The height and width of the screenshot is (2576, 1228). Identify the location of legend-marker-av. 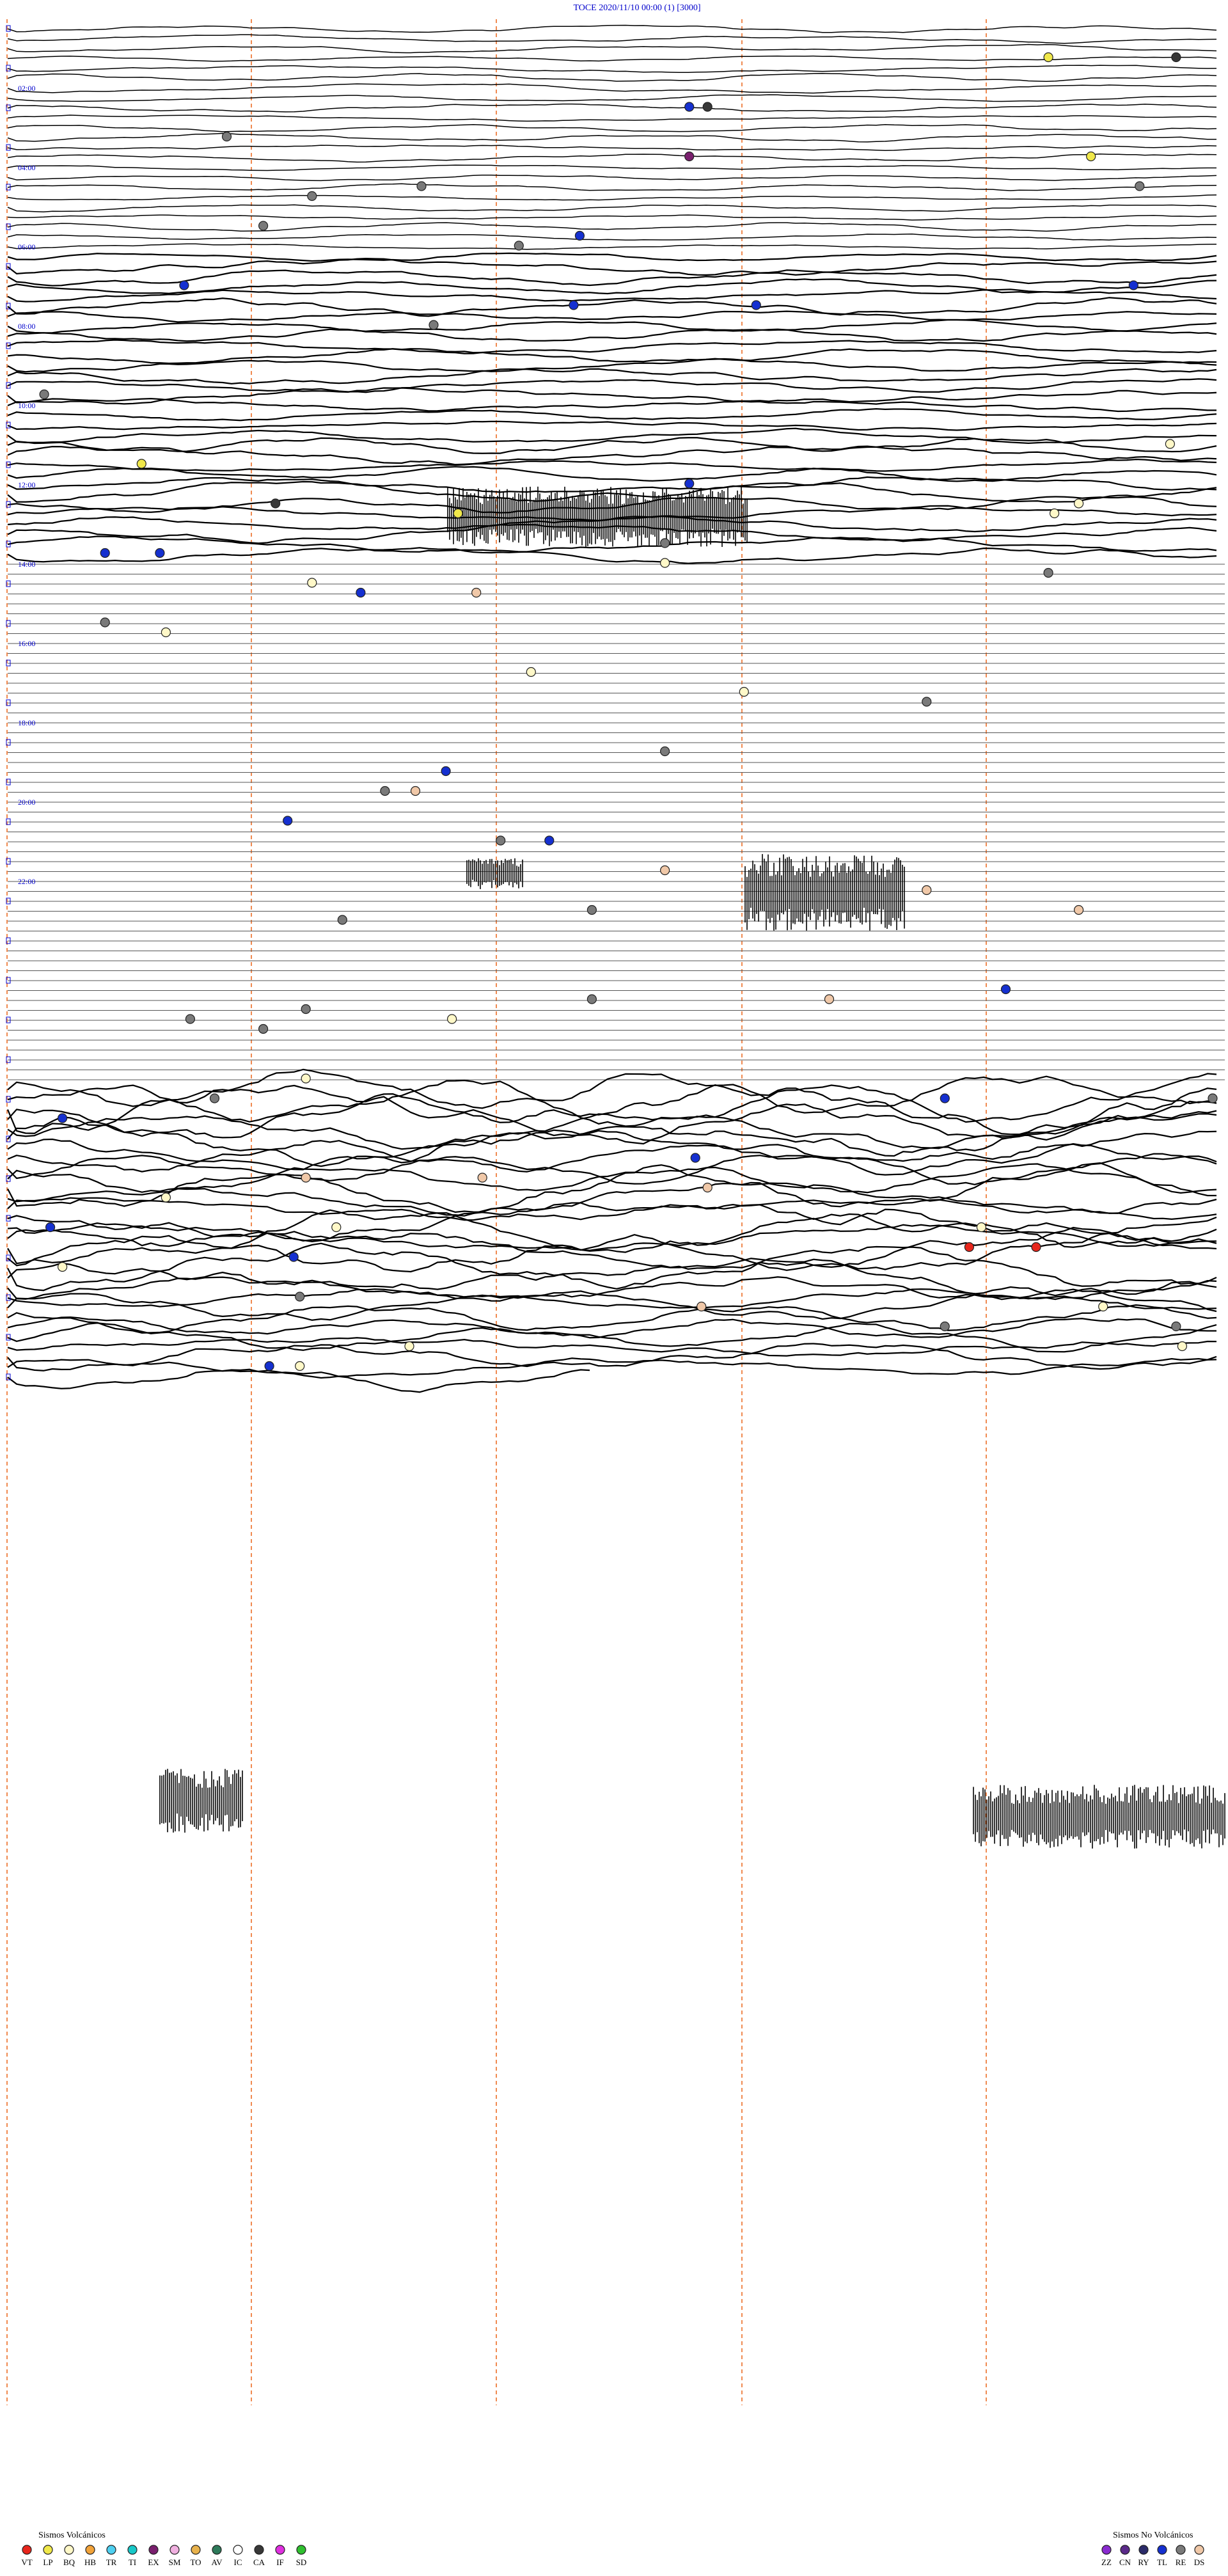
(217, 2550).